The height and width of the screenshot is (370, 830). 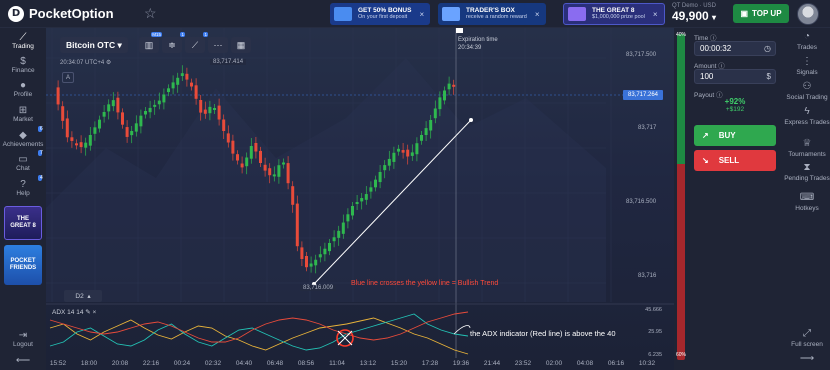 I want to click on chevron-up-icon: ▴, so click(x=89, y=296).